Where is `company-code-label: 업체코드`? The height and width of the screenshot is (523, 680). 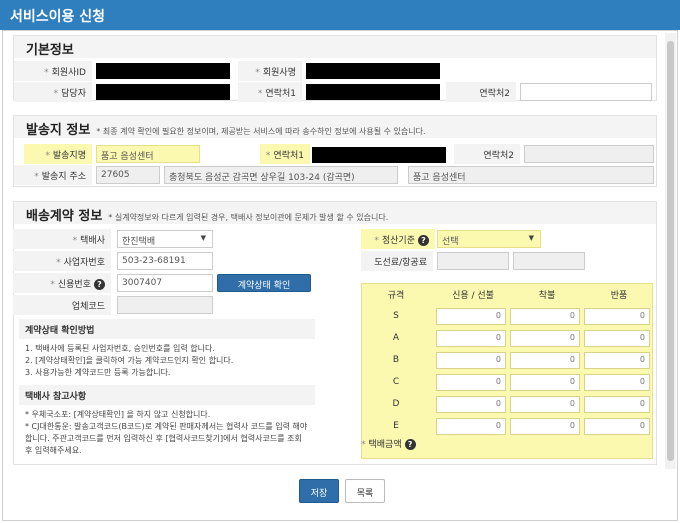 company-code-label: 업체코드 is located at coordinates (62, 305).